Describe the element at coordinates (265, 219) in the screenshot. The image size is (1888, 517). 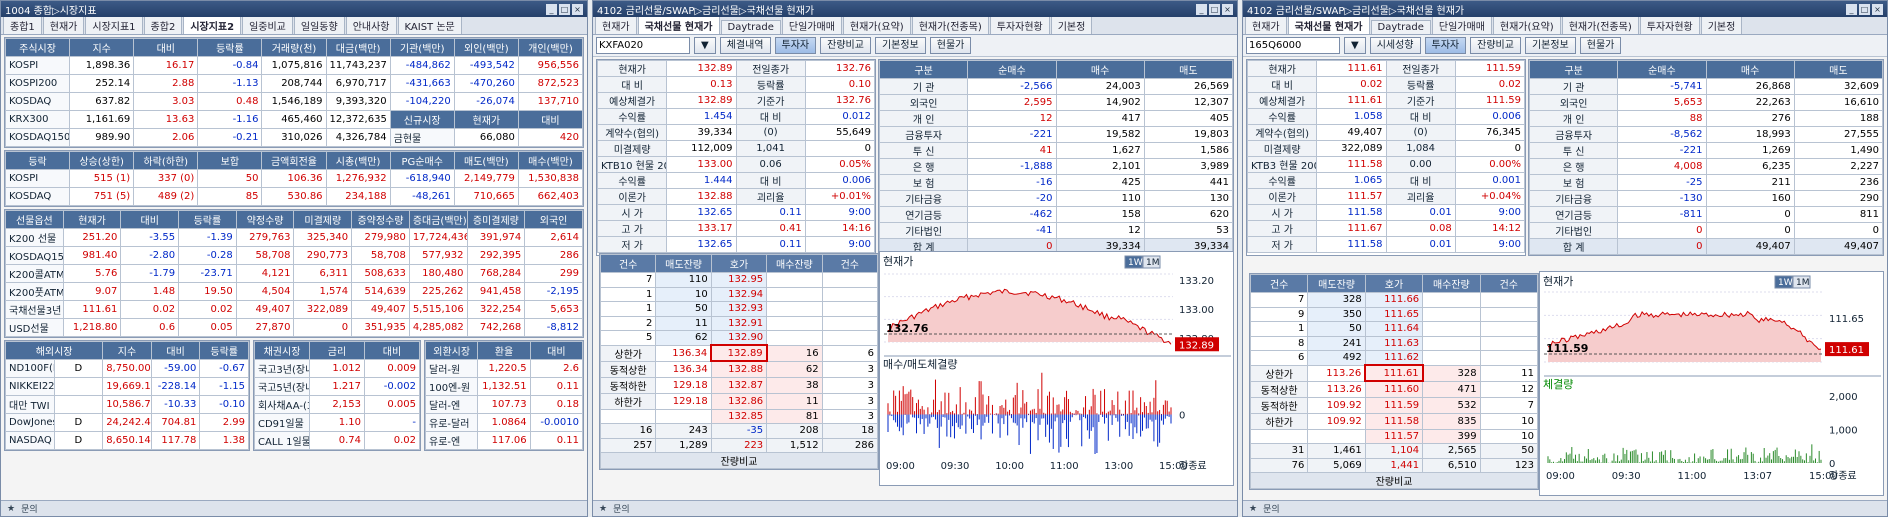
I see `column-header: 약정수량` at that location.